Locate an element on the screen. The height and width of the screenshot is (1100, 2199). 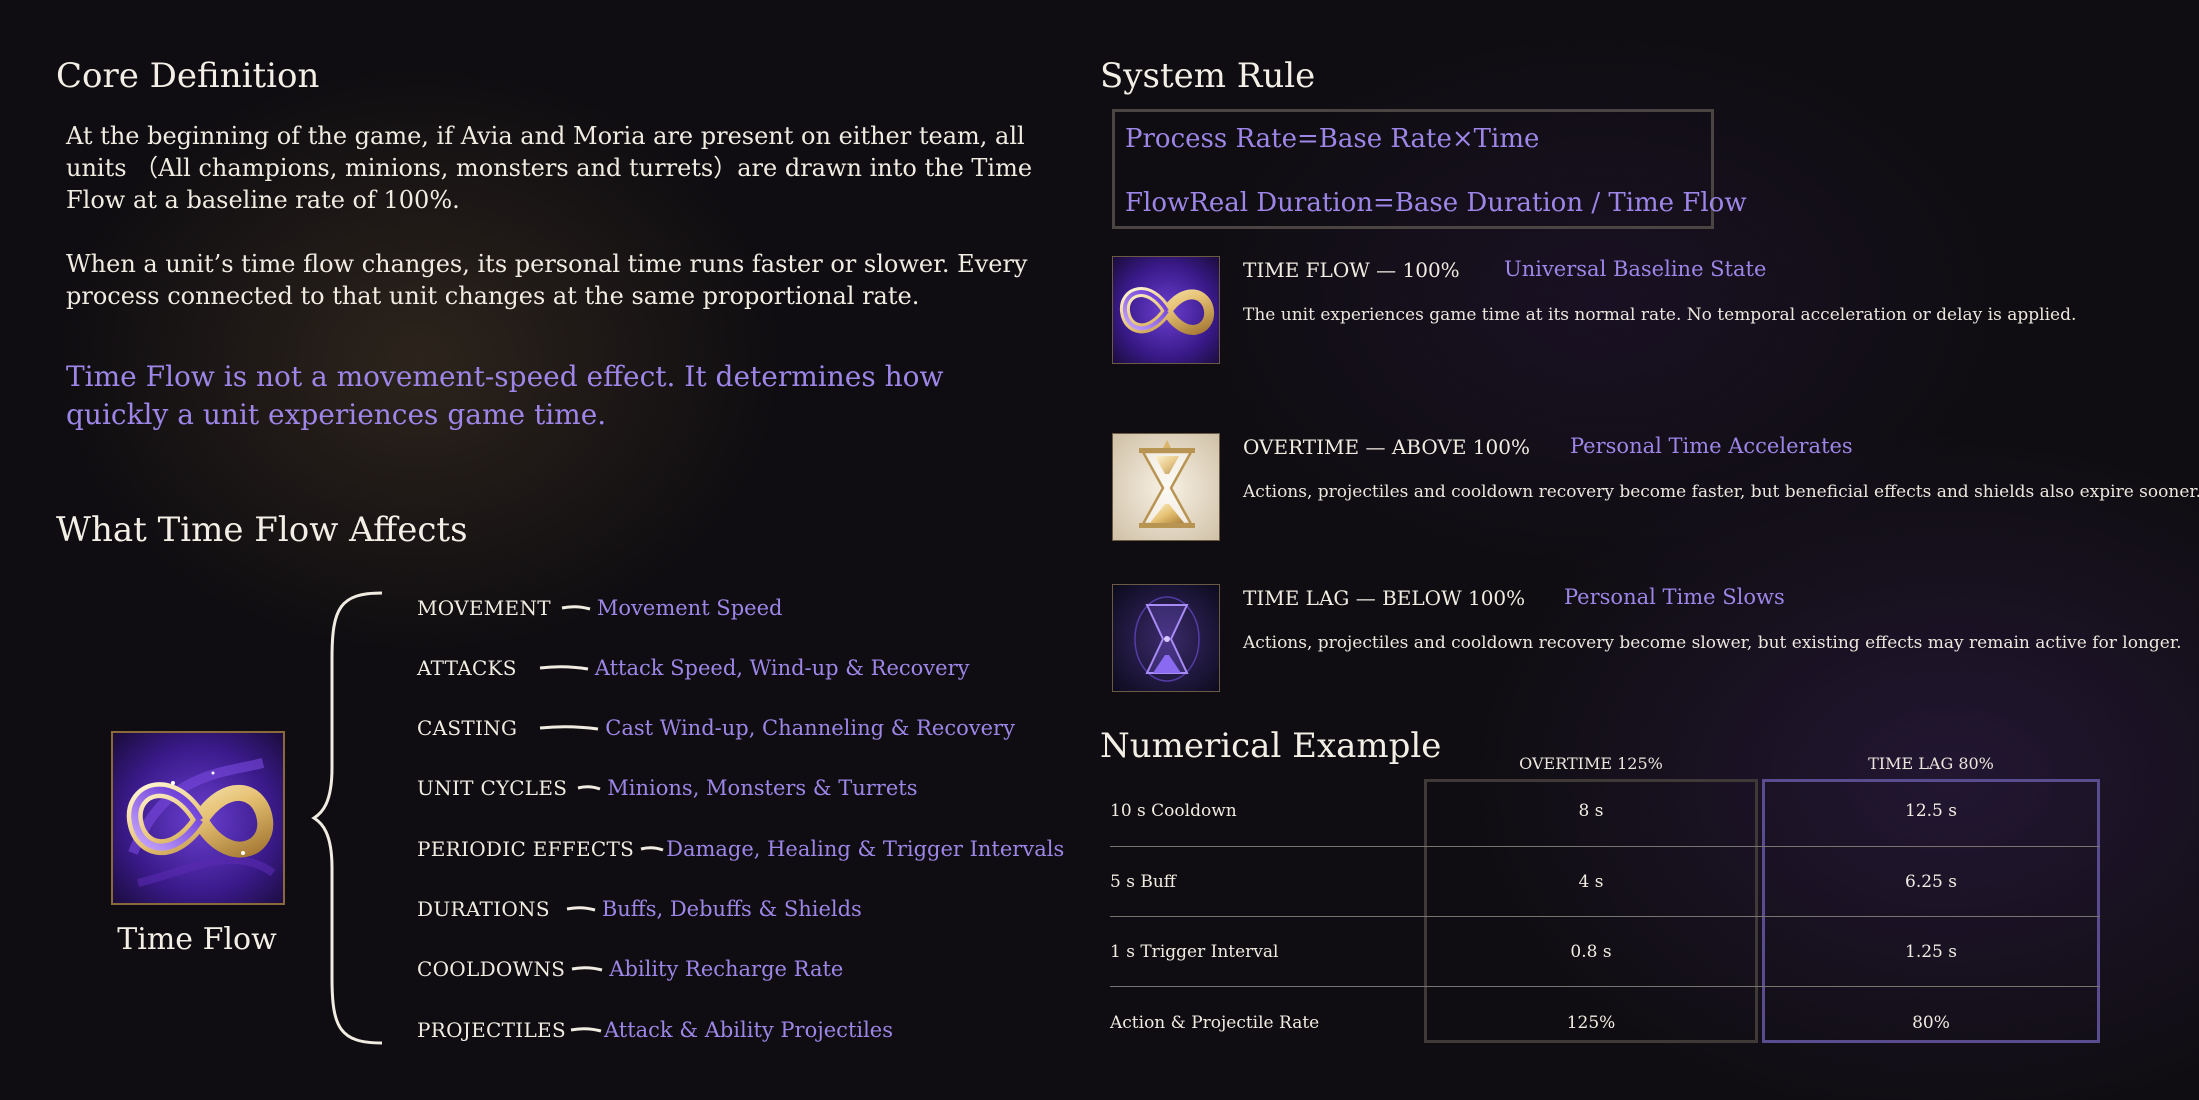
affect-value: Attack Speed, Wind-up & Recovery is located at coordinates (782, 668).